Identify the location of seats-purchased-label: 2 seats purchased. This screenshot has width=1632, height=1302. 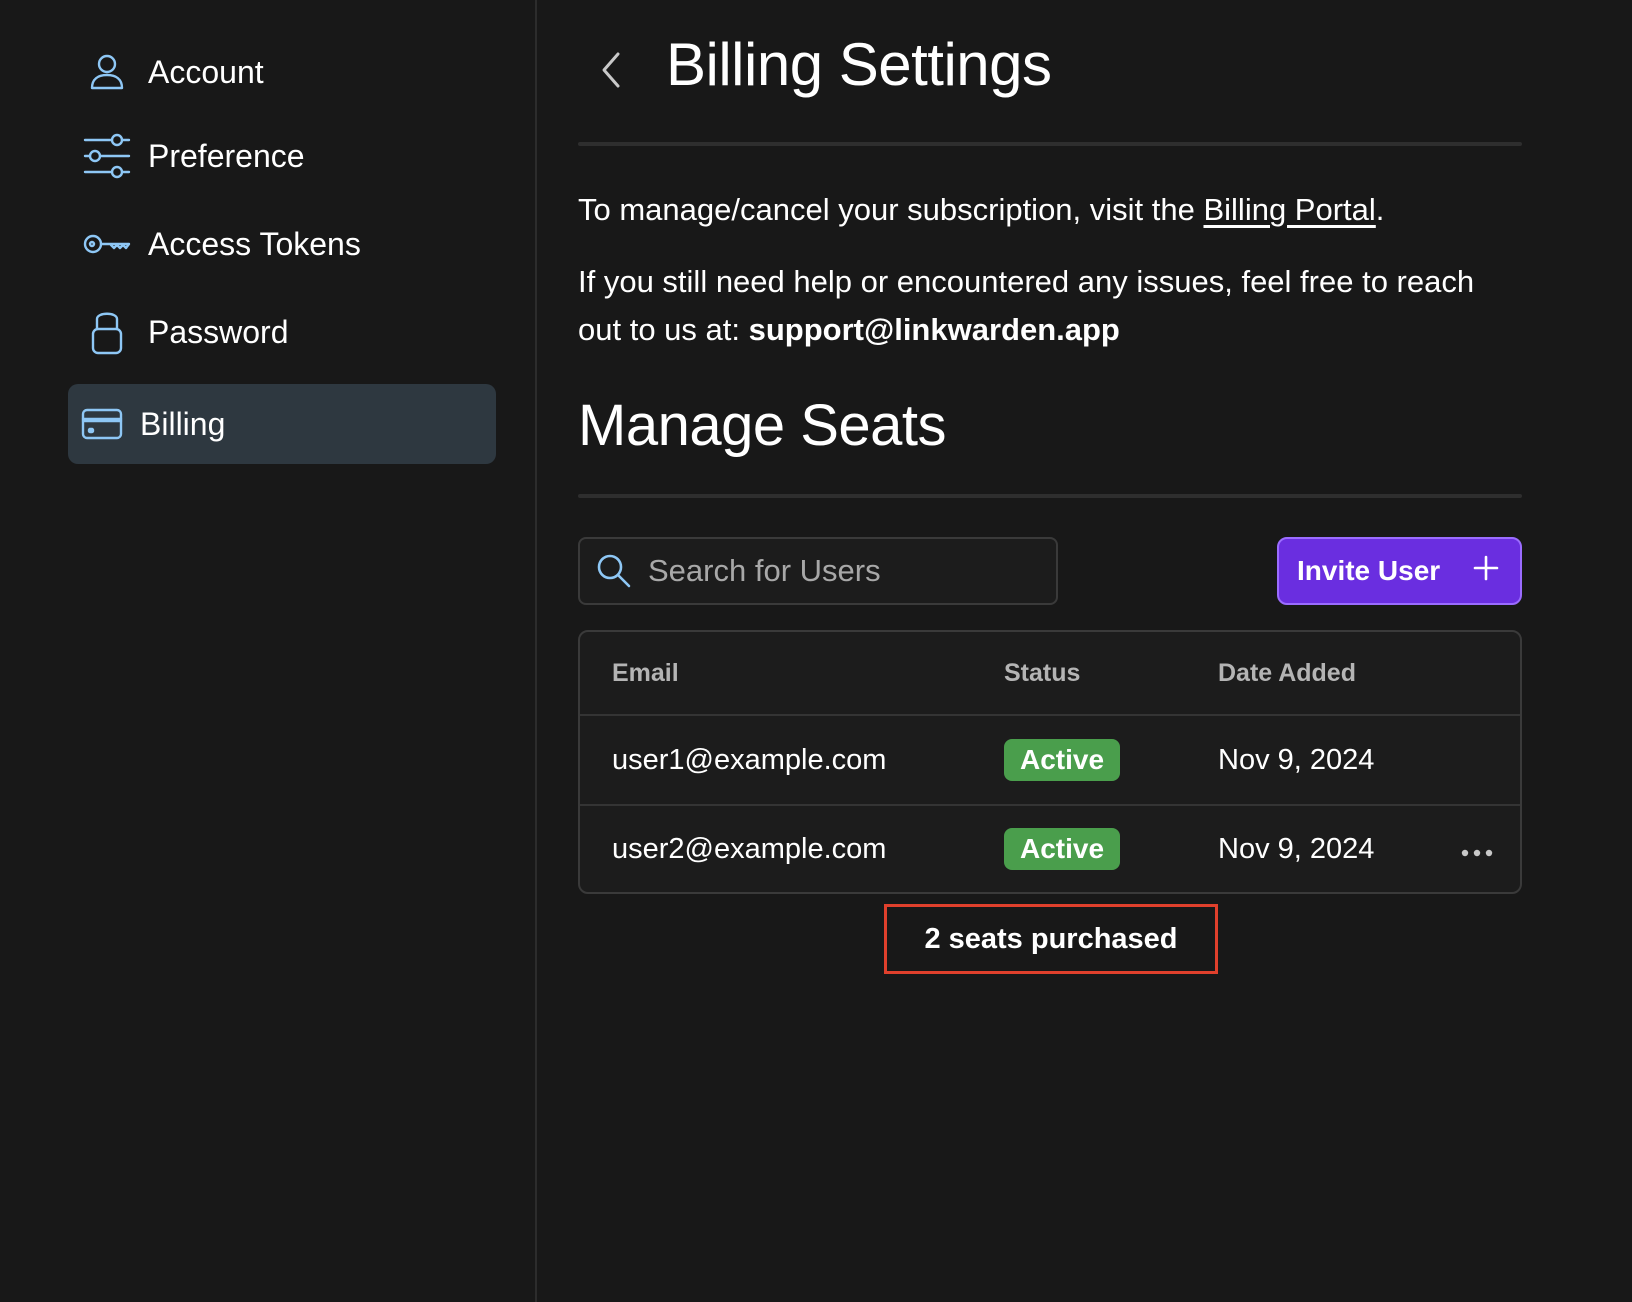
(1051, 939).